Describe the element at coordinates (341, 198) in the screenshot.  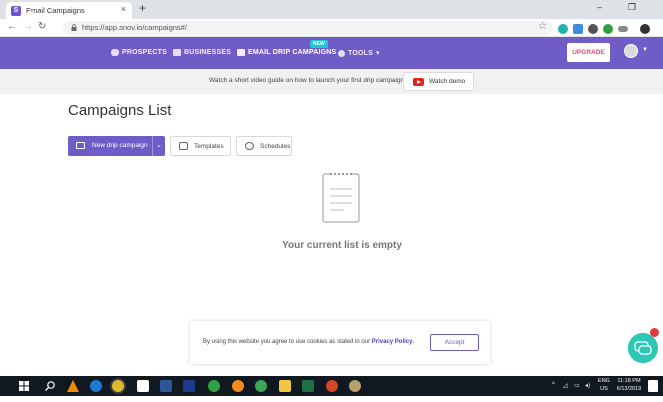
I see `empty-document-icon` at that location.